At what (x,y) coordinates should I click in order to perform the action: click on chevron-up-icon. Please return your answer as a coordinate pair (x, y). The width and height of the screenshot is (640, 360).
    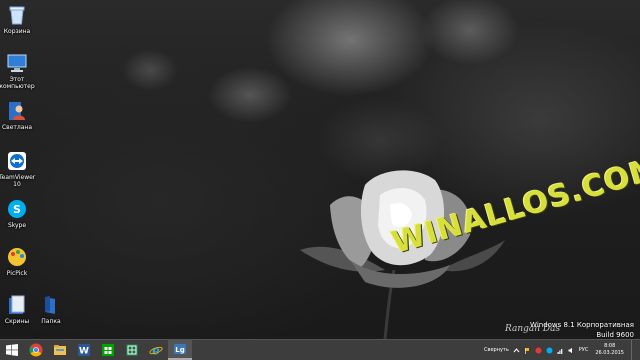
    Looking at the image, I should click on (516, 350).